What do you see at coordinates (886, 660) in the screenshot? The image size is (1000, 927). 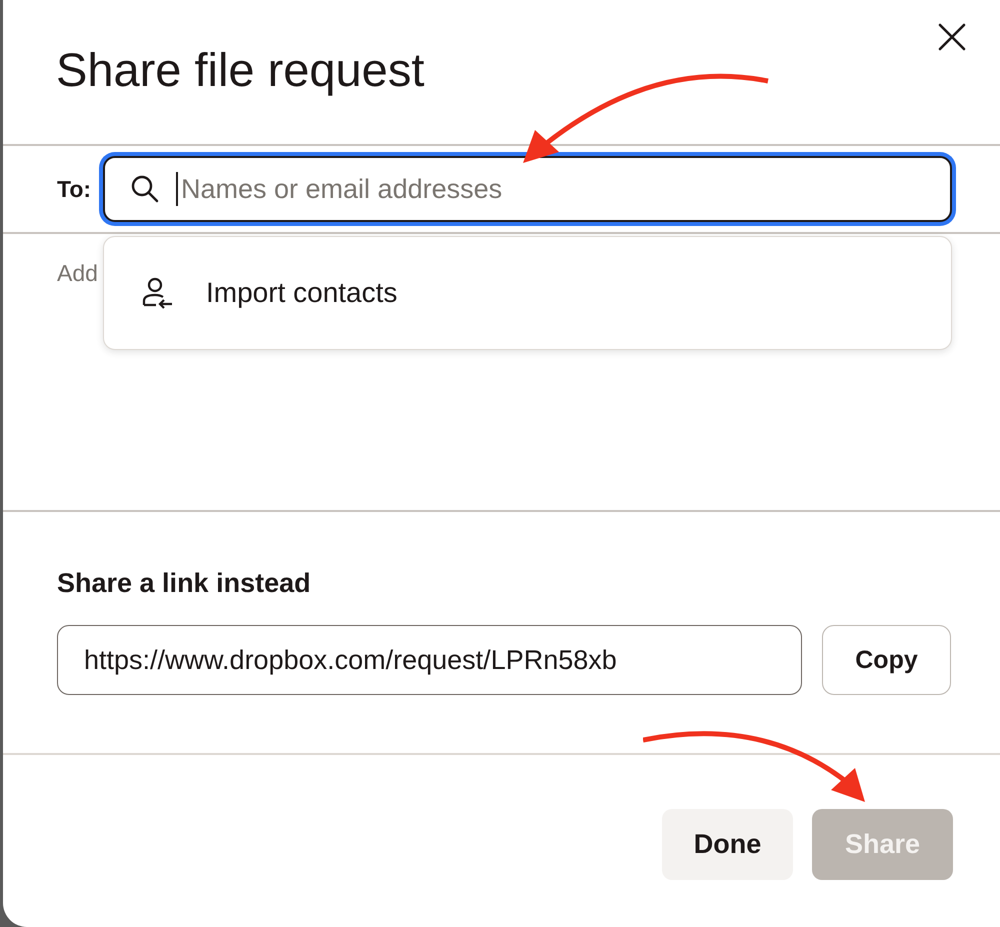 I see `copy-button: Copy` at bounding box center [886, 660].